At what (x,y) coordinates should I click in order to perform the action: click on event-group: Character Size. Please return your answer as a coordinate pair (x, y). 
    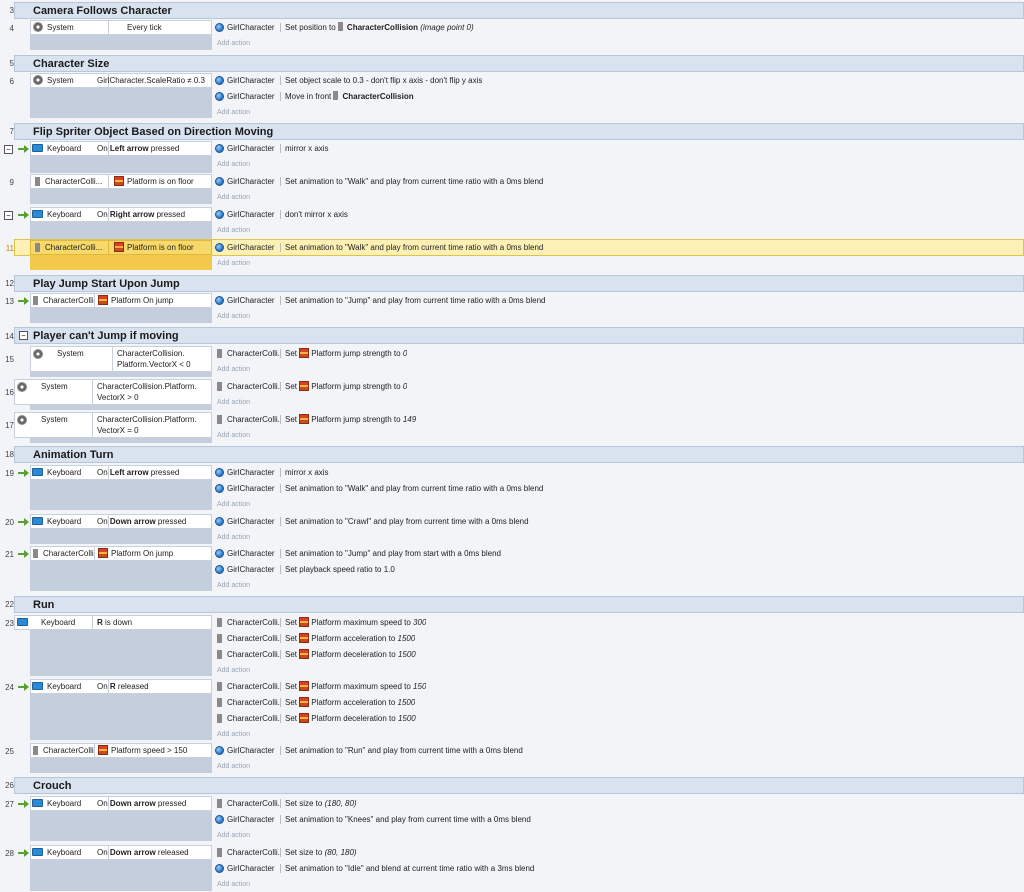
    Looking at the image, I should click on (519, 63).